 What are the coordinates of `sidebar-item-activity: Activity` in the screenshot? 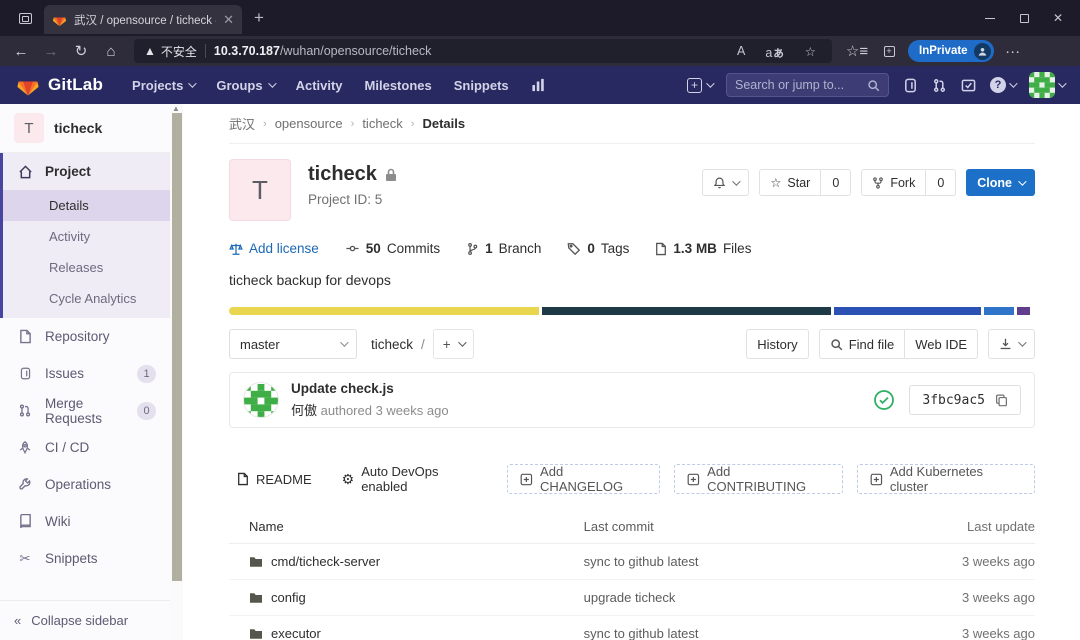 It's located at (85, 236).